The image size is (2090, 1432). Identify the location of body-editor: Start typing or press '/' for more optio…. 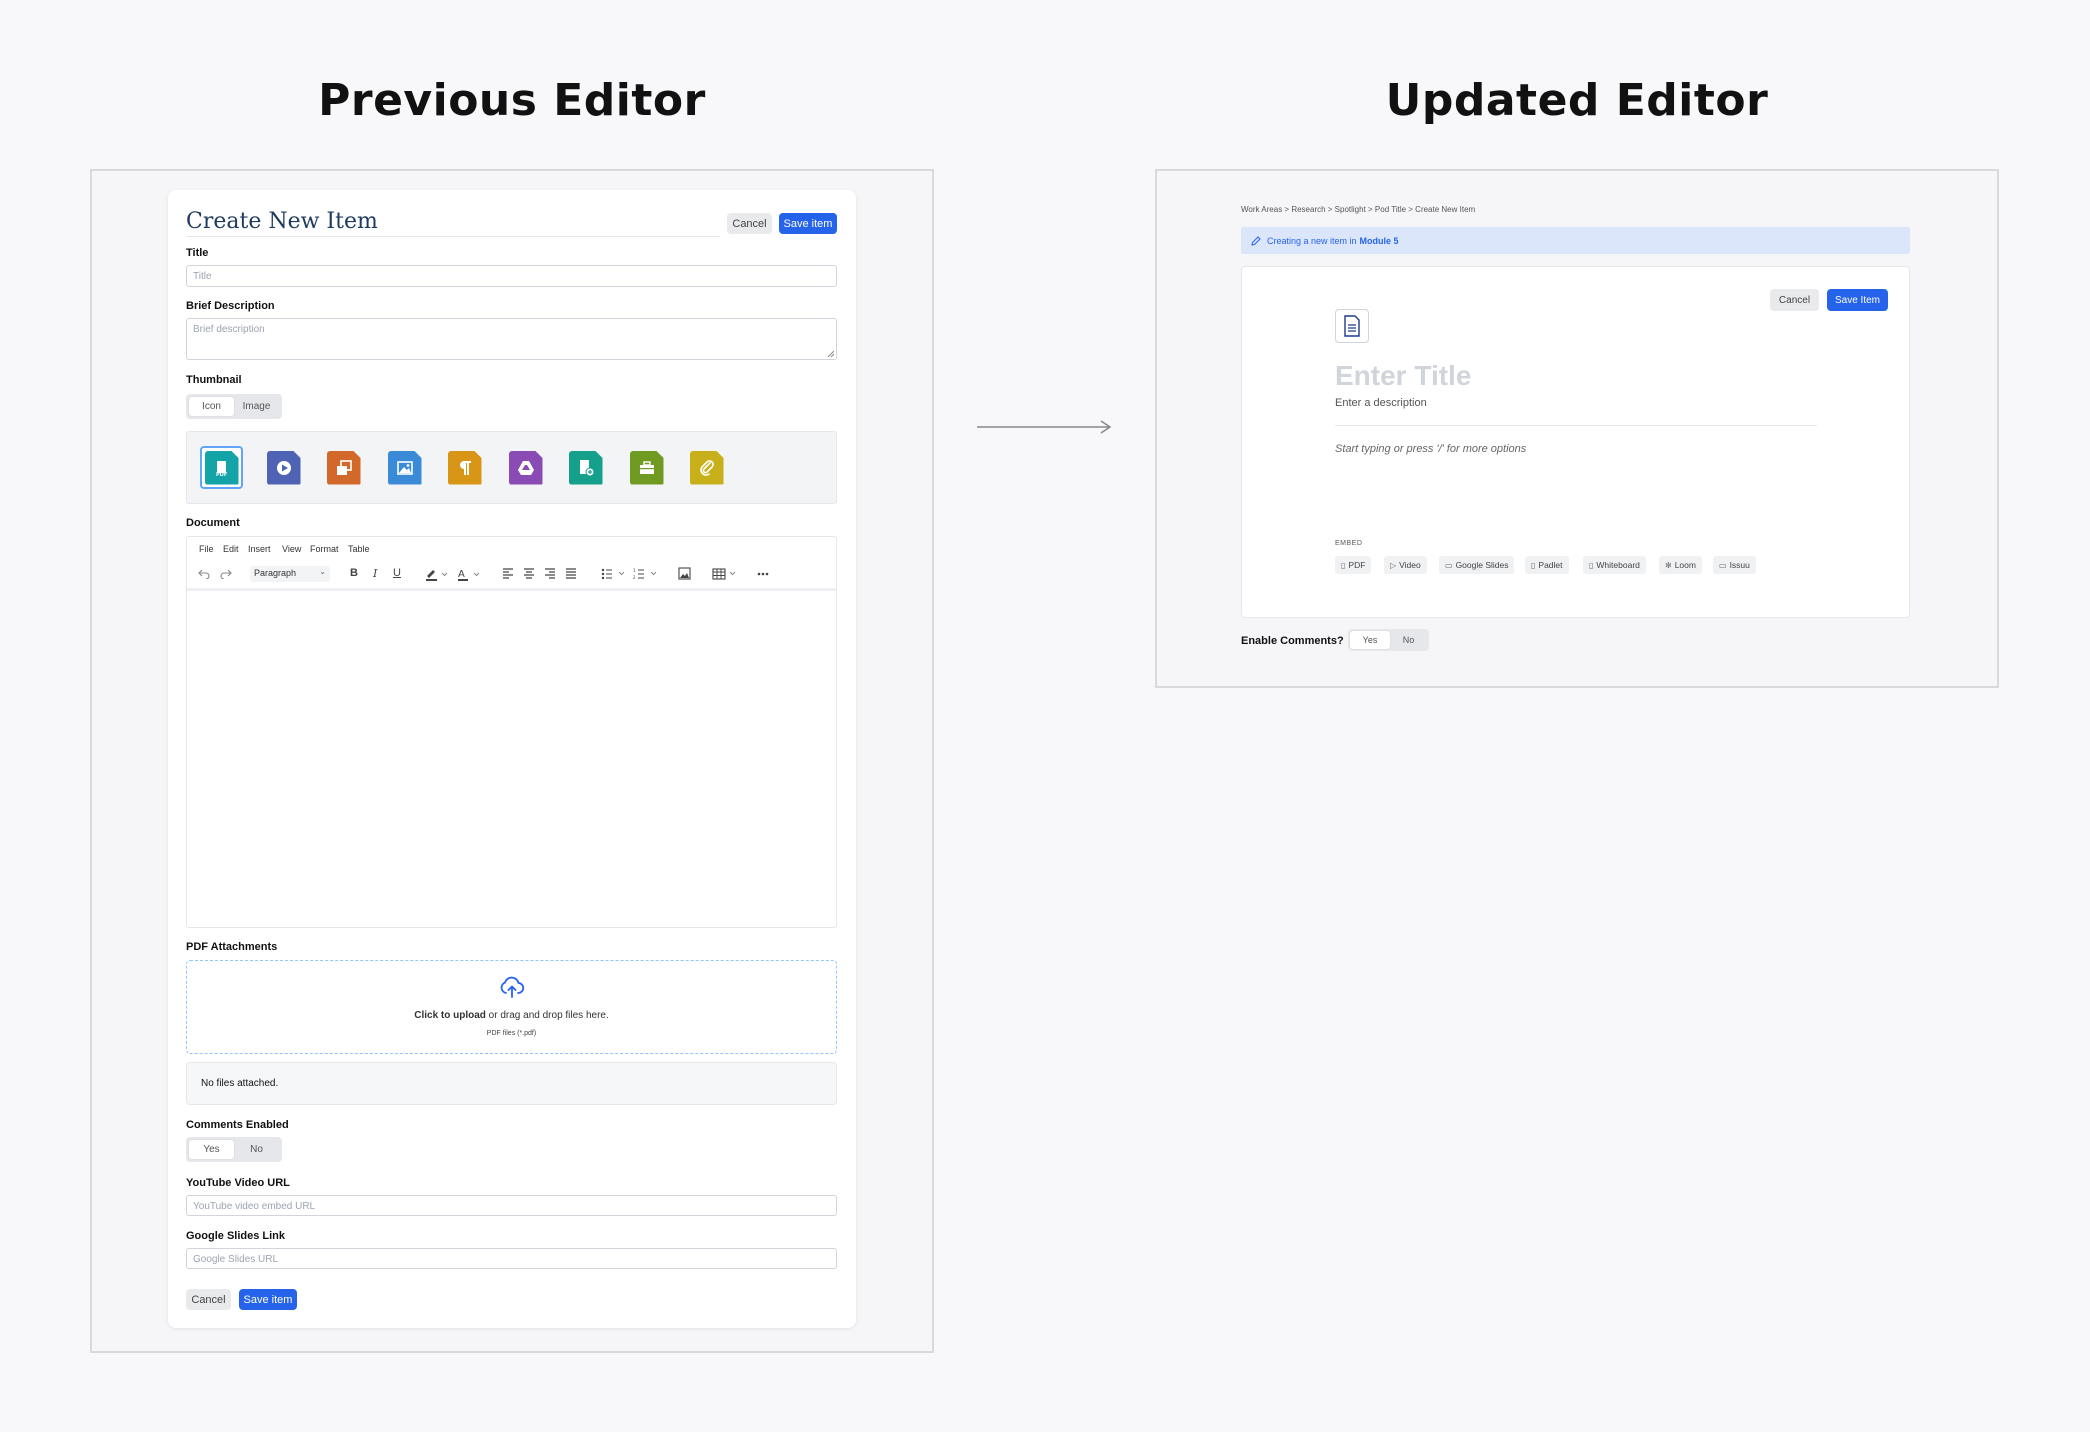
(1430, 449).